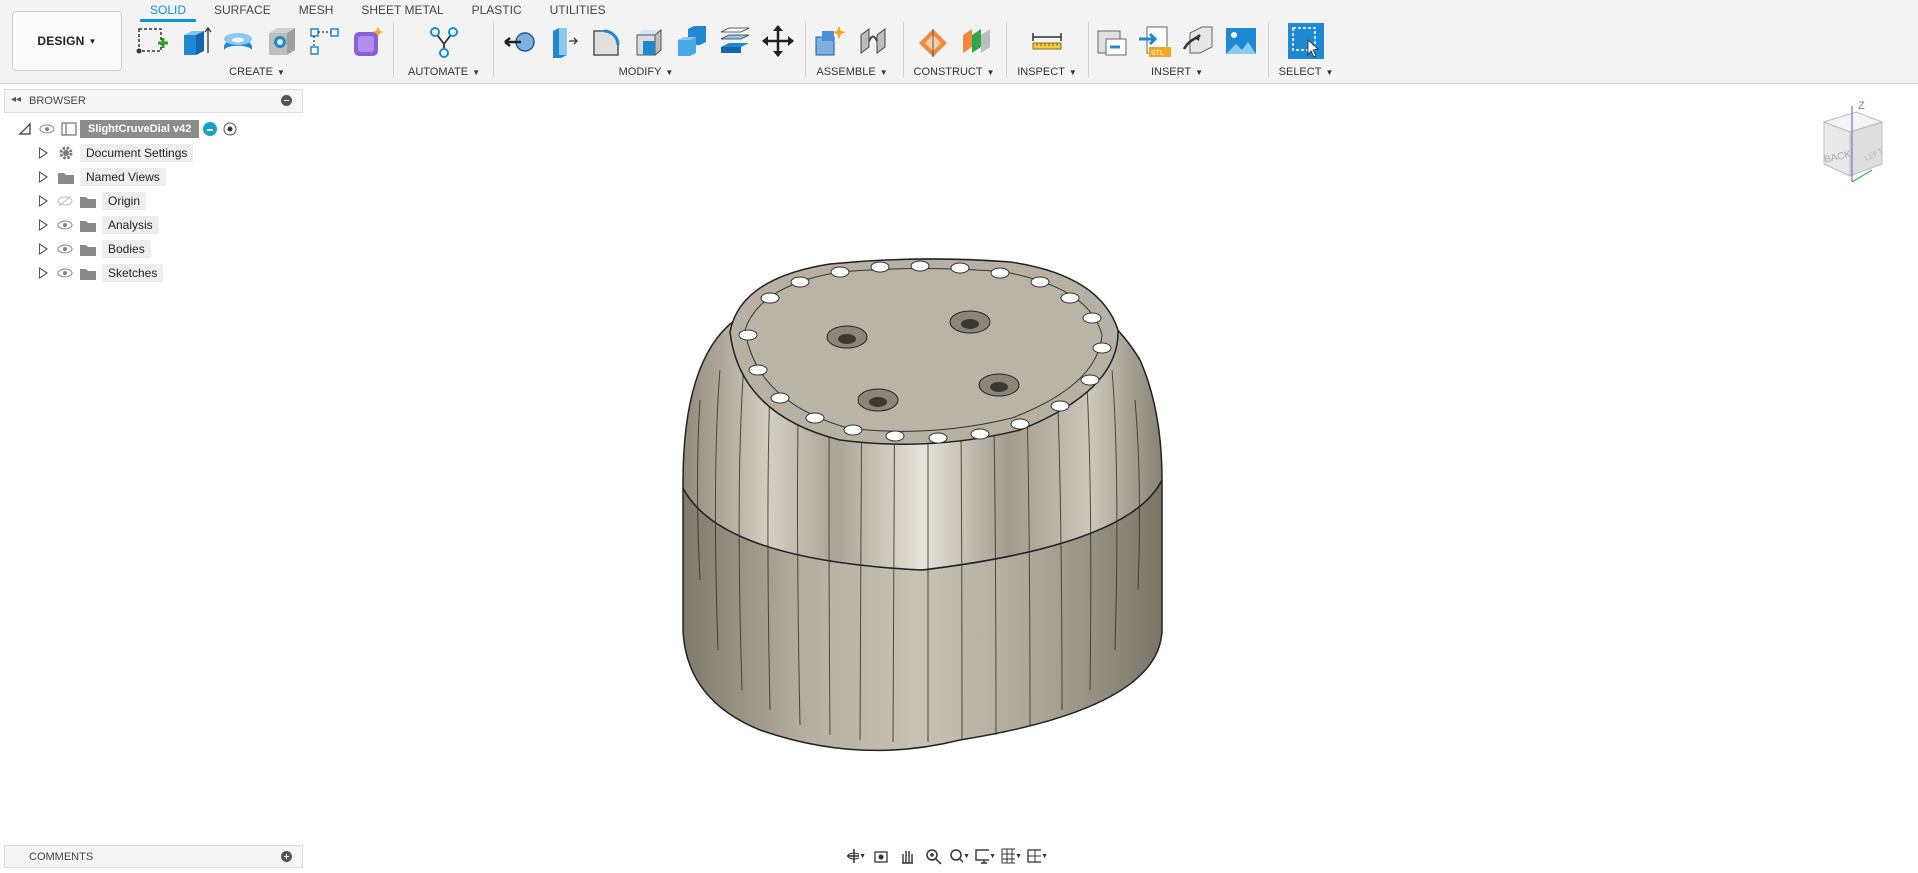 Image resolution: width=1918 pixels, height=873 pixels. Describe the element at coordinates (606, 41) in the screenshot. I see `chamfer-icon` at that location.